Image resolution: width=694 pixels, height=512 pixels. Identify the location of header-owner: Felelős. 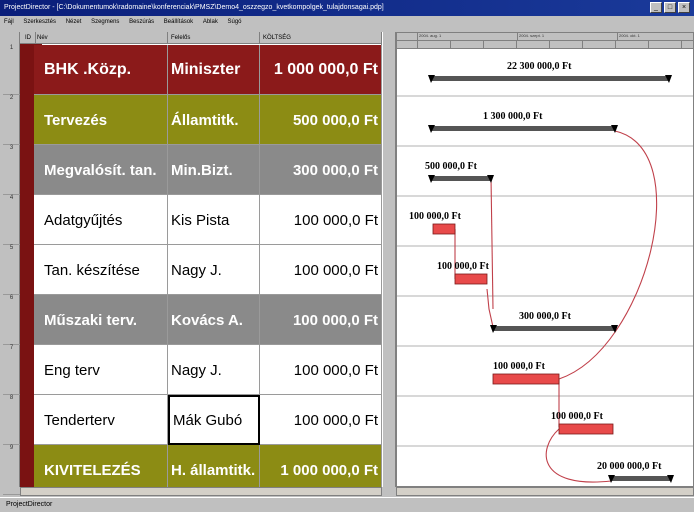
(214, 38).